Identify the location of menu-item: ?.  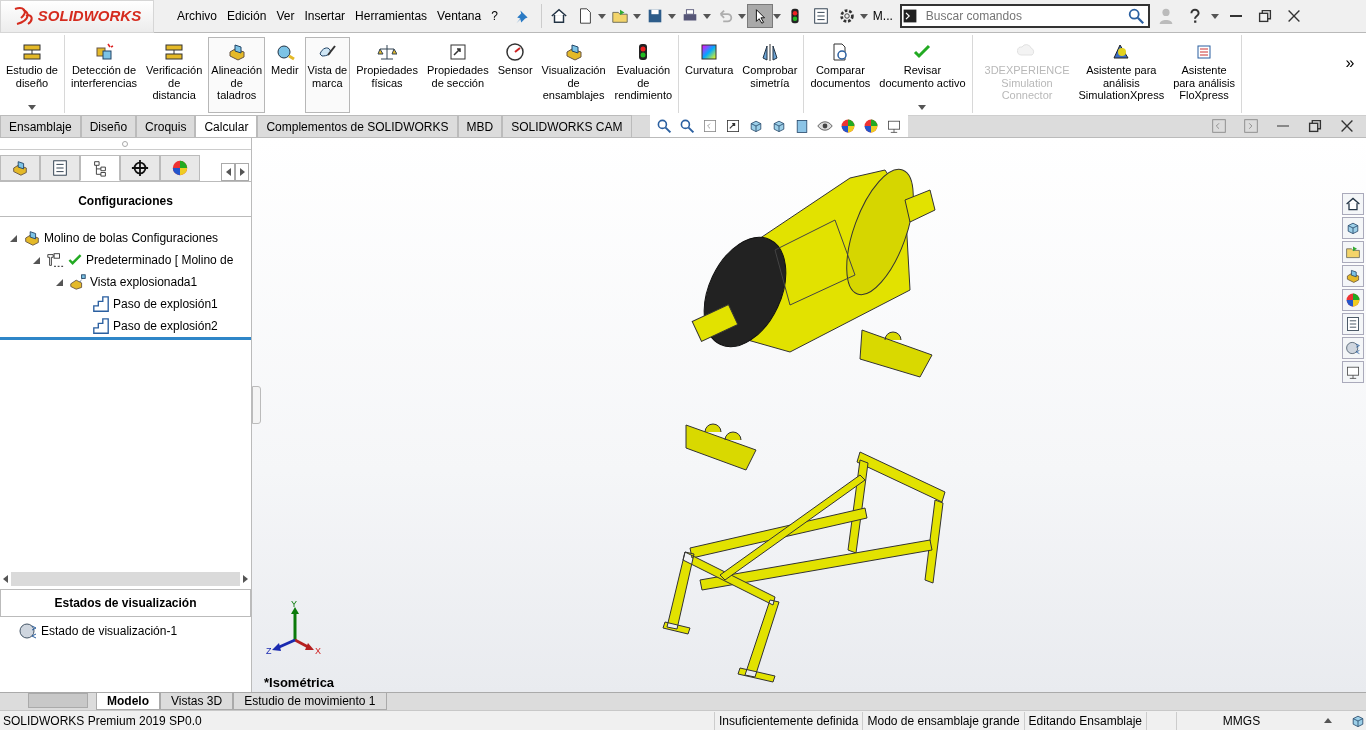
(494, 16).